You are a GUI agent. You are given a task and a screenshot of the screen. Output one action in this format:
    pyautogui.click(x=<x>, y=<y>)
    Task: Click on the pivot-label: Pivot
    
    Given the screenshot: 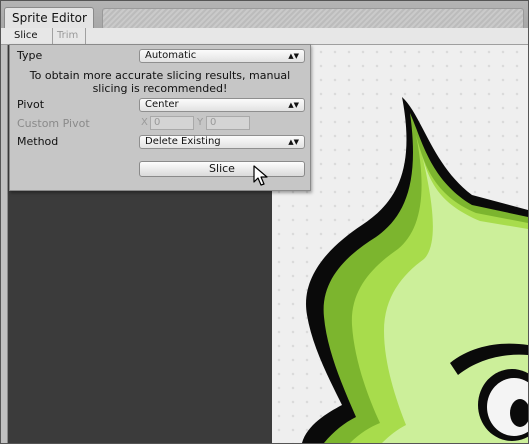 What is the action you would take?
    pyautogui.click(x=31, y=104)
    